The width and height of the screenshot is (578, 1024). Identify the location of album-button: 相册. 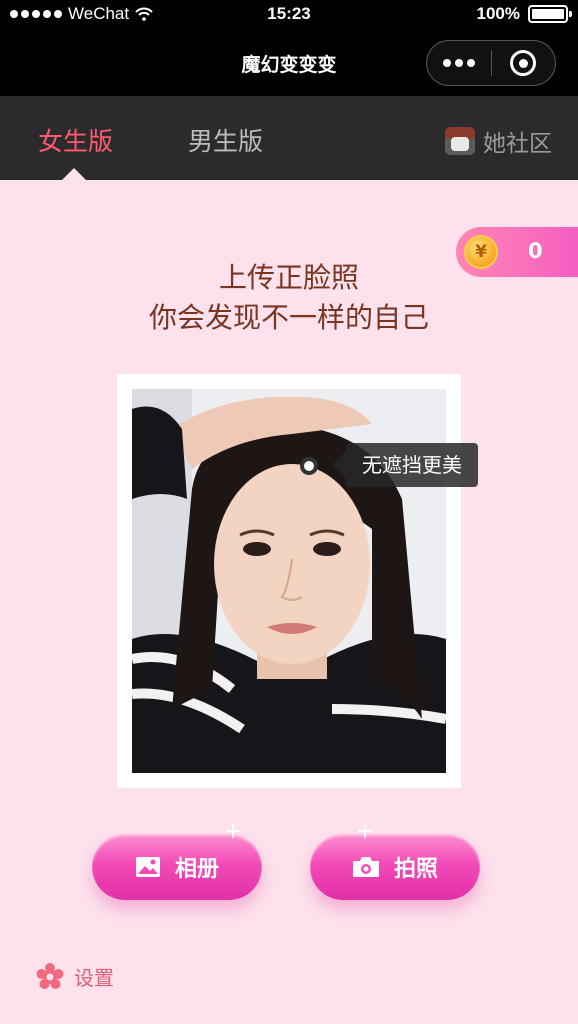
(177, 862).